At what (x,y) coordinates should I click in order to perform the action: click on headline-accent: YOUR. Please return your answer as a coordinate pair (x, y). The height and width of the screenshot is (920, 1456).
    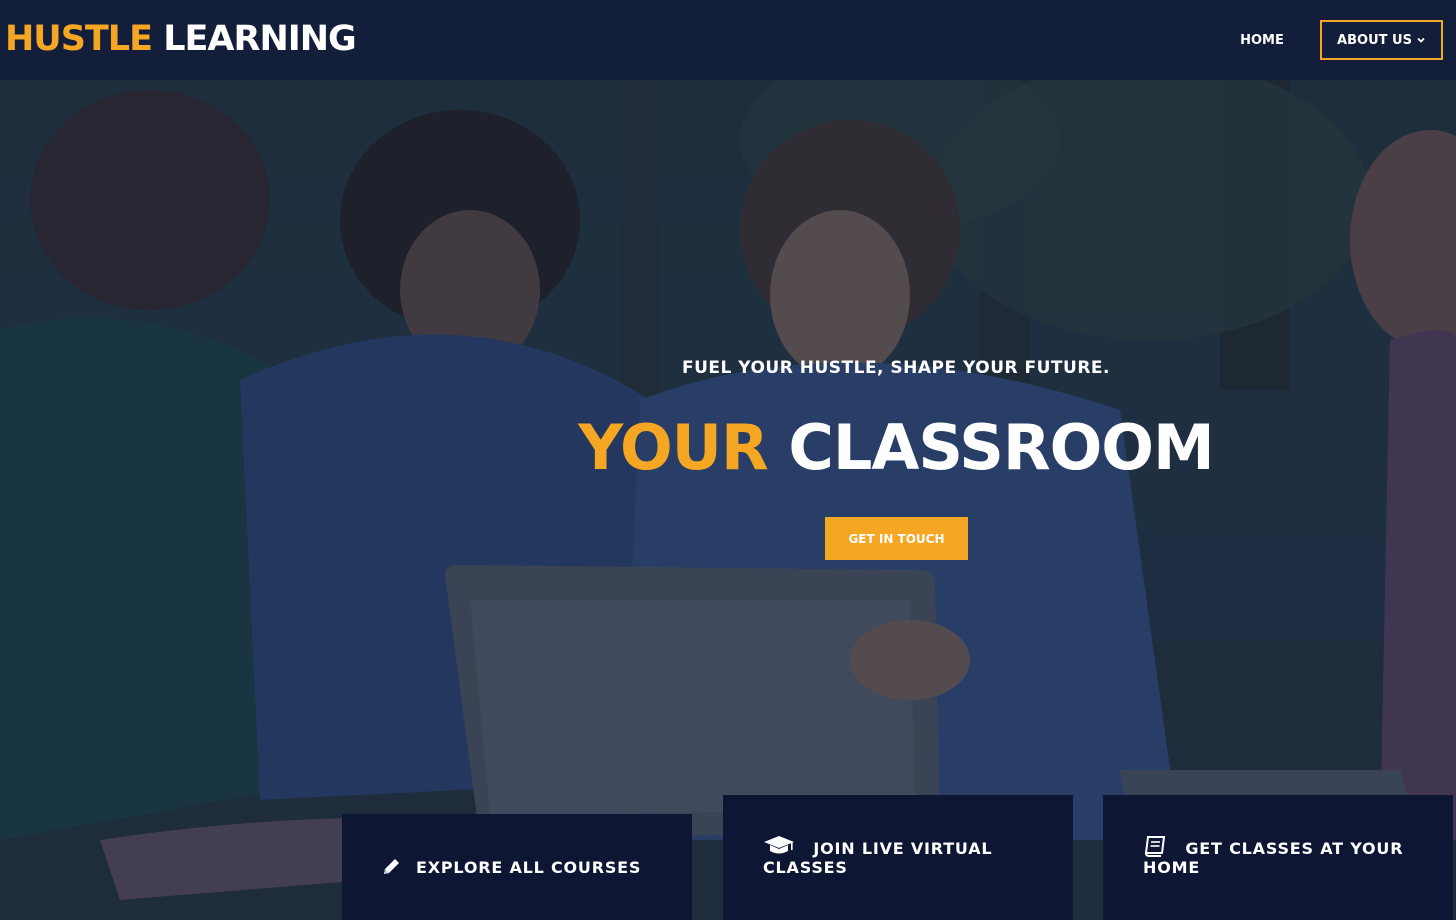
    Looking at the image, I should click on (673, 447).